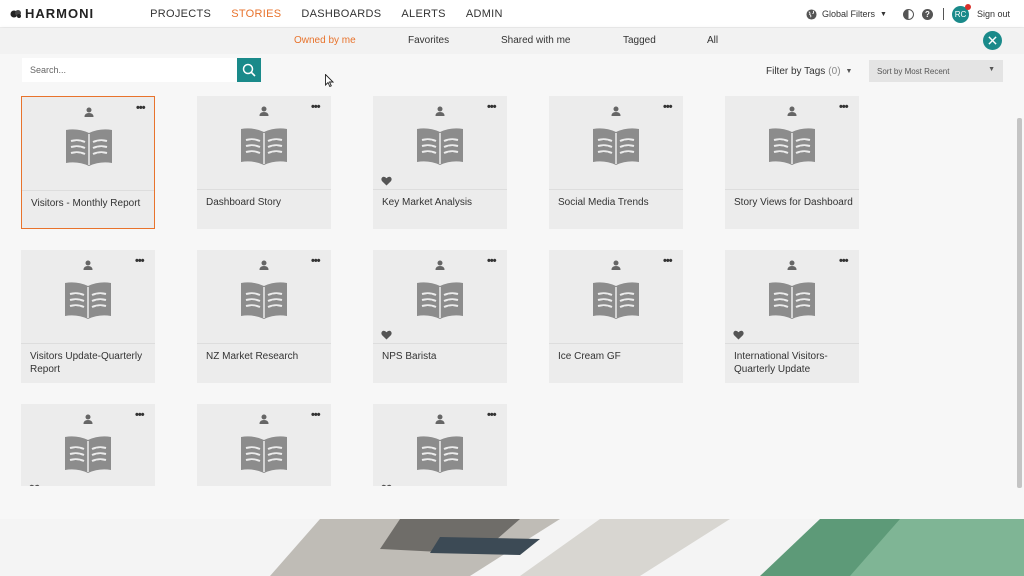  Describe the element at coordinates (325, 40) in the screenshot. I see `tab-owned-by-me: Owned by me` at that location.